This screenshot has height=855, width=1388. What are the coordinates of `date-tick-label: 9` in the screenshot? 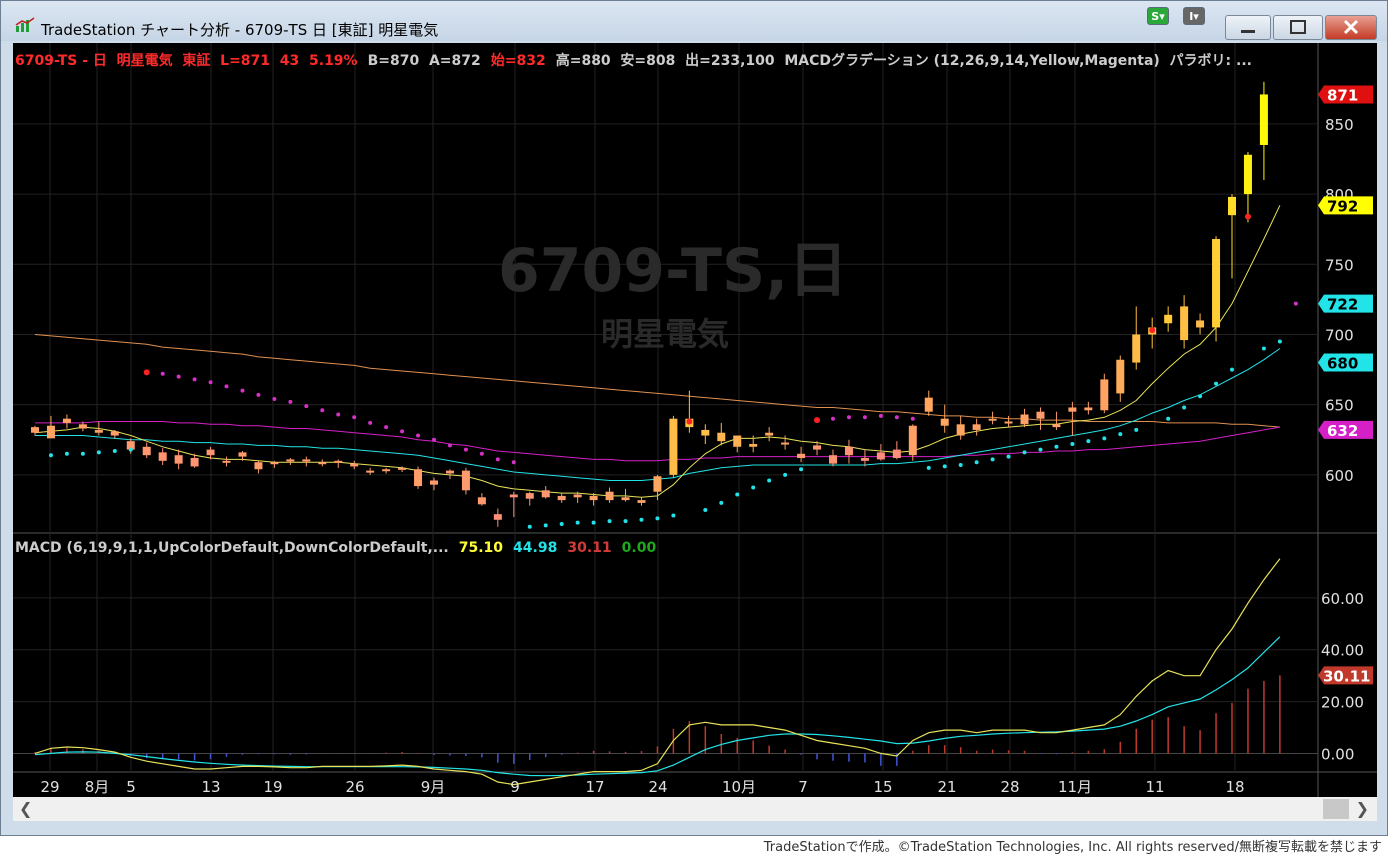 It's located at (515, 787).